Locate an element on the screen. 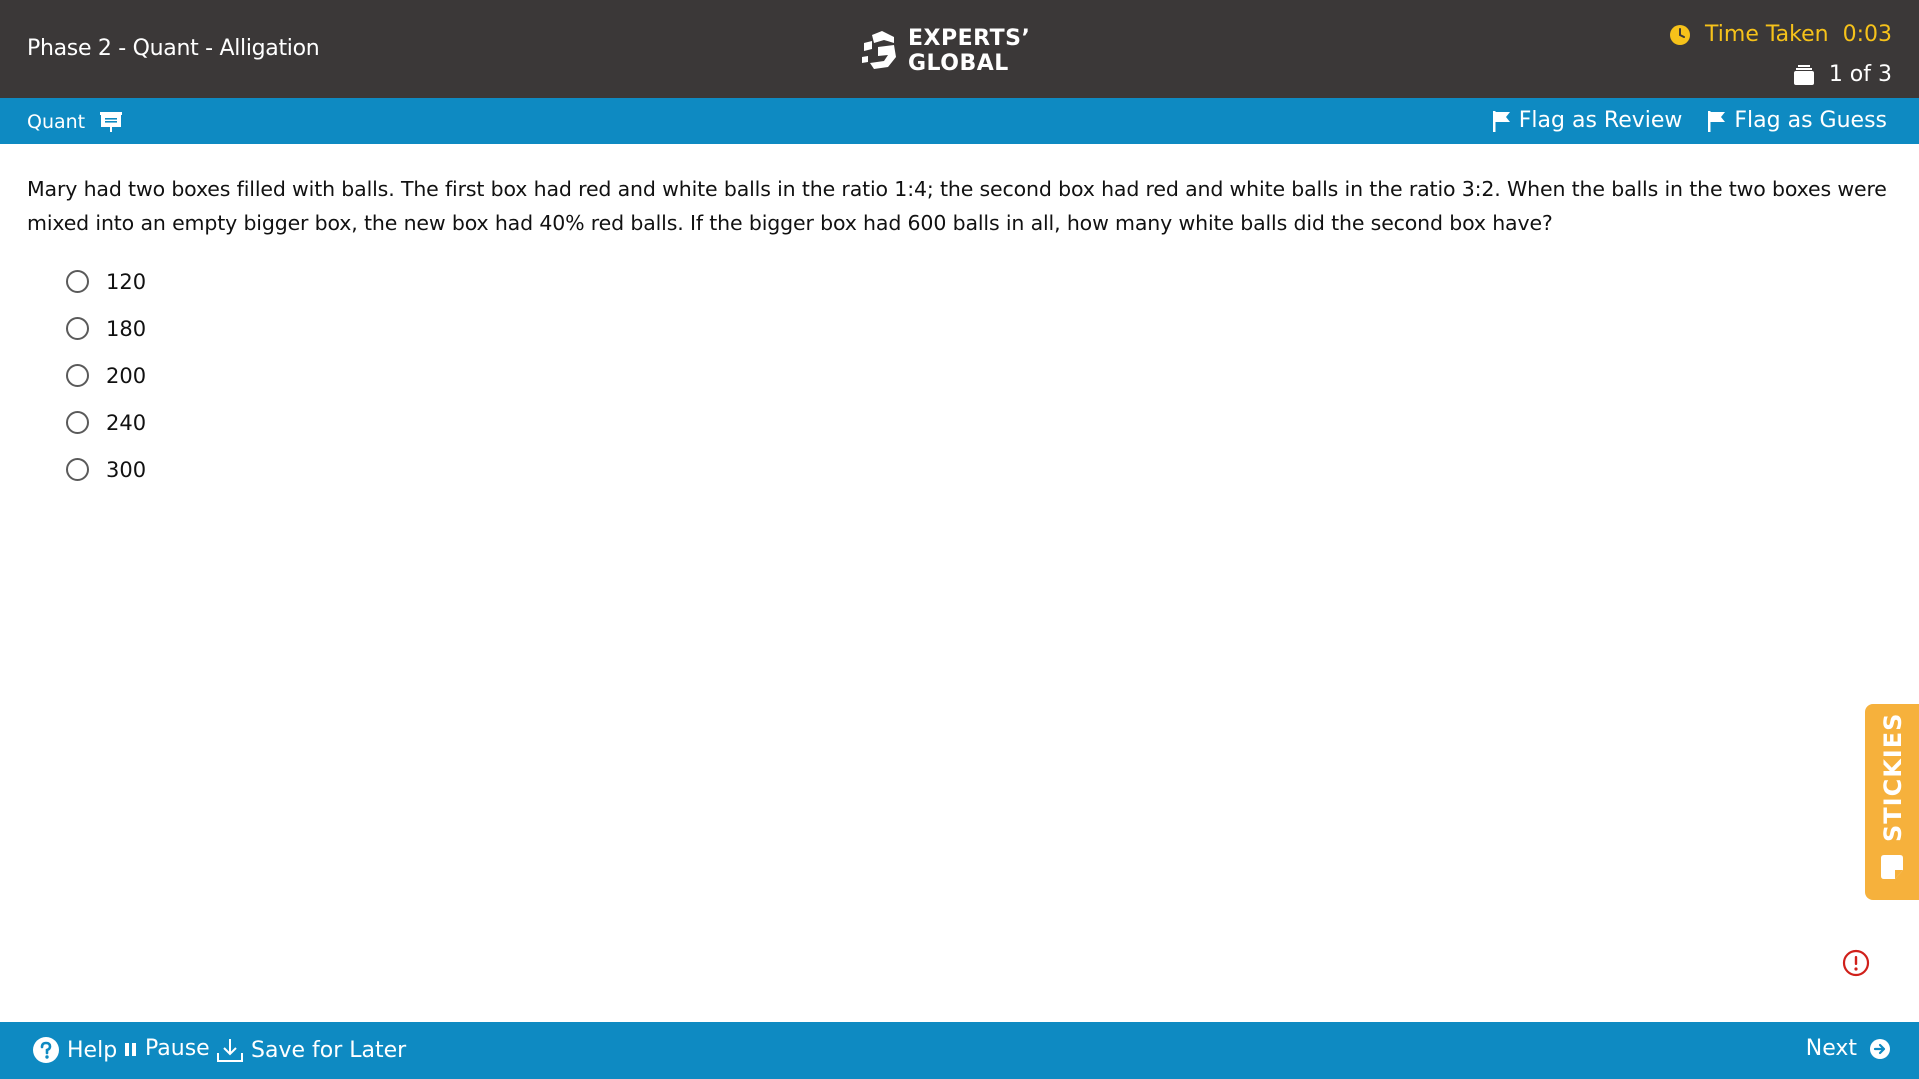  next-label: Next is located at coordinates (1831, 1048).